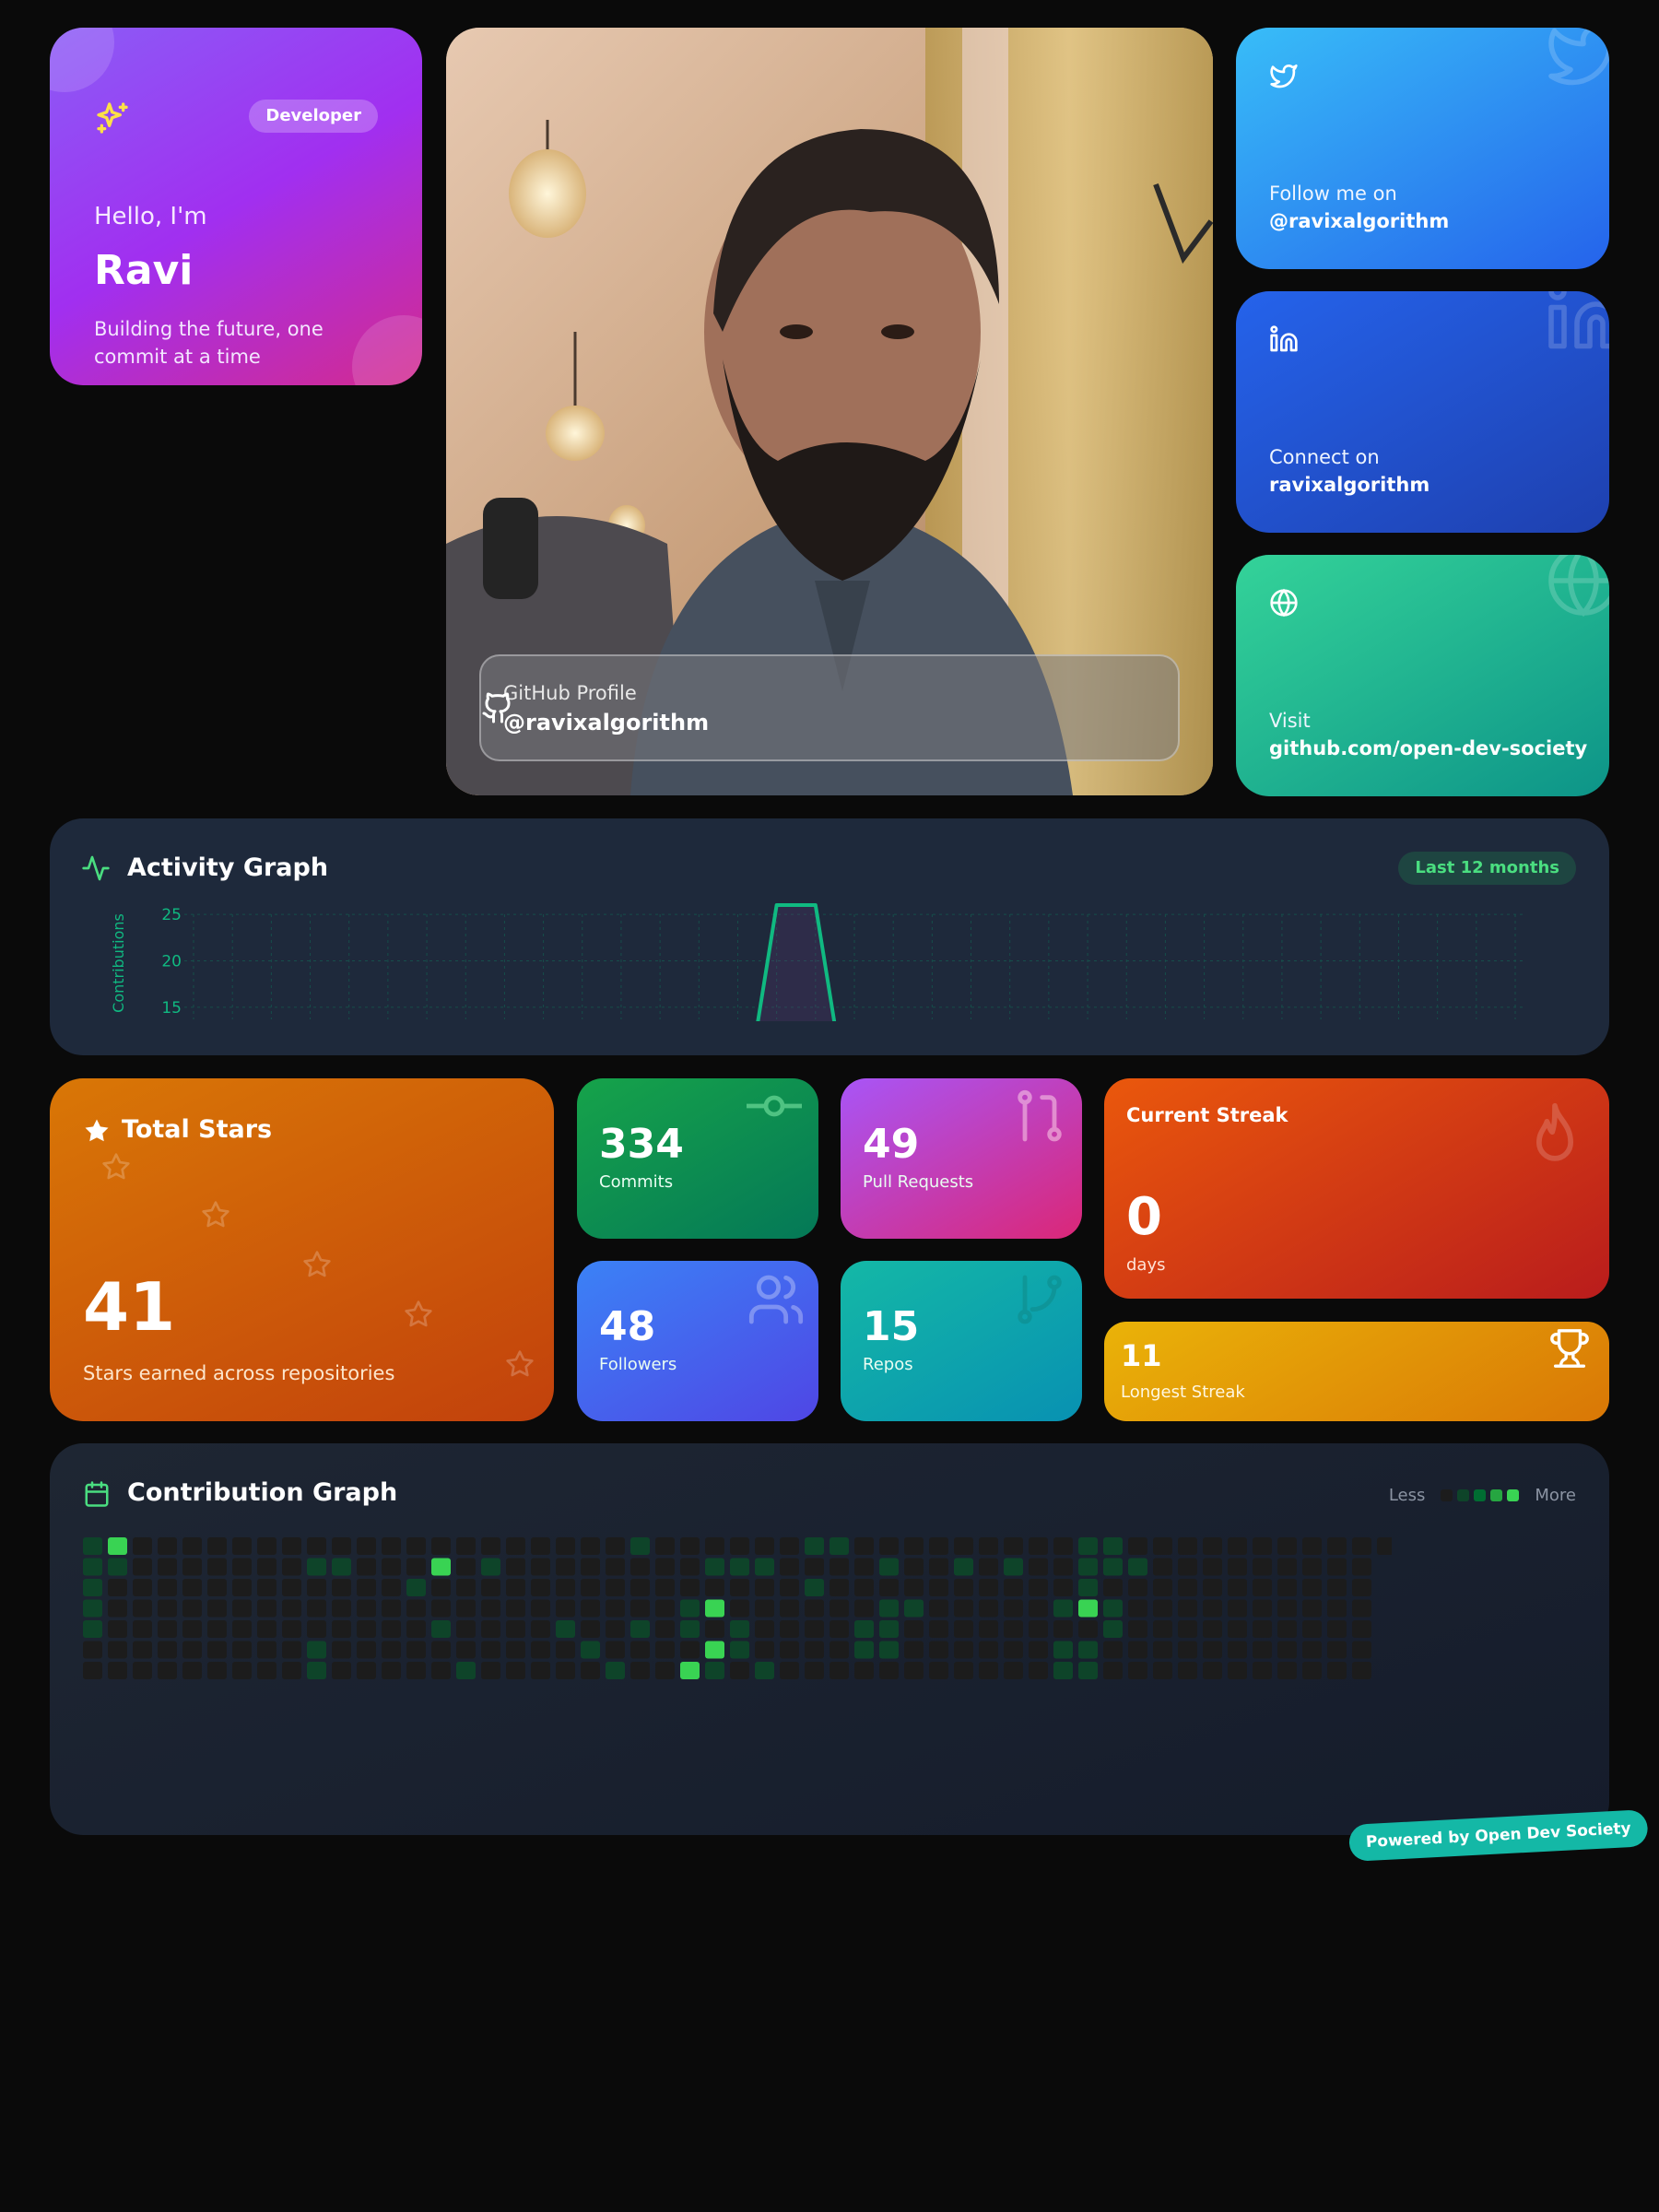 The image size is (1659, 2212). I want to click on users-icon, so click(776, 1299).